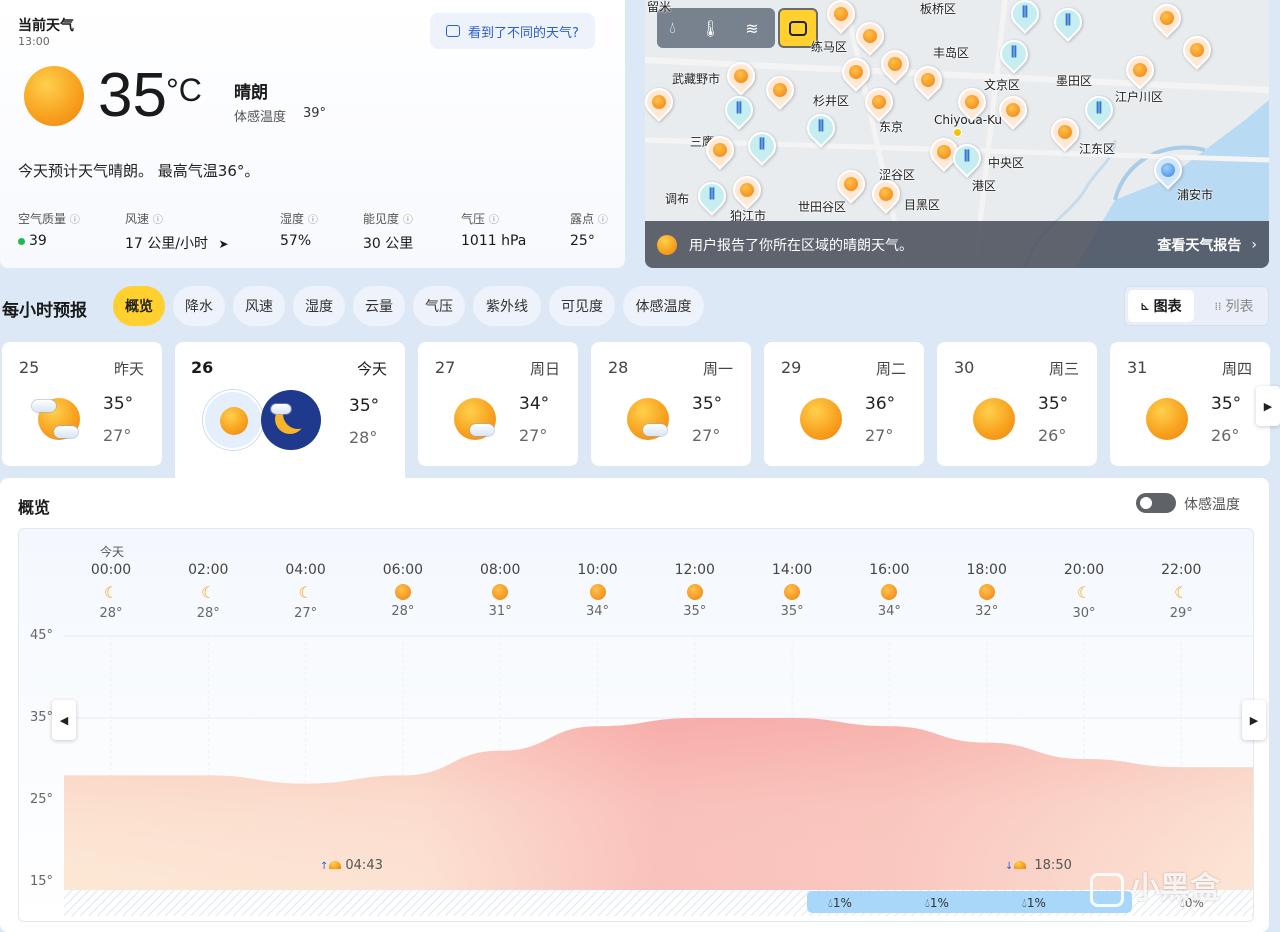  I want to click on view-chart-button: ⊾ 图表, so click(1161, 306).